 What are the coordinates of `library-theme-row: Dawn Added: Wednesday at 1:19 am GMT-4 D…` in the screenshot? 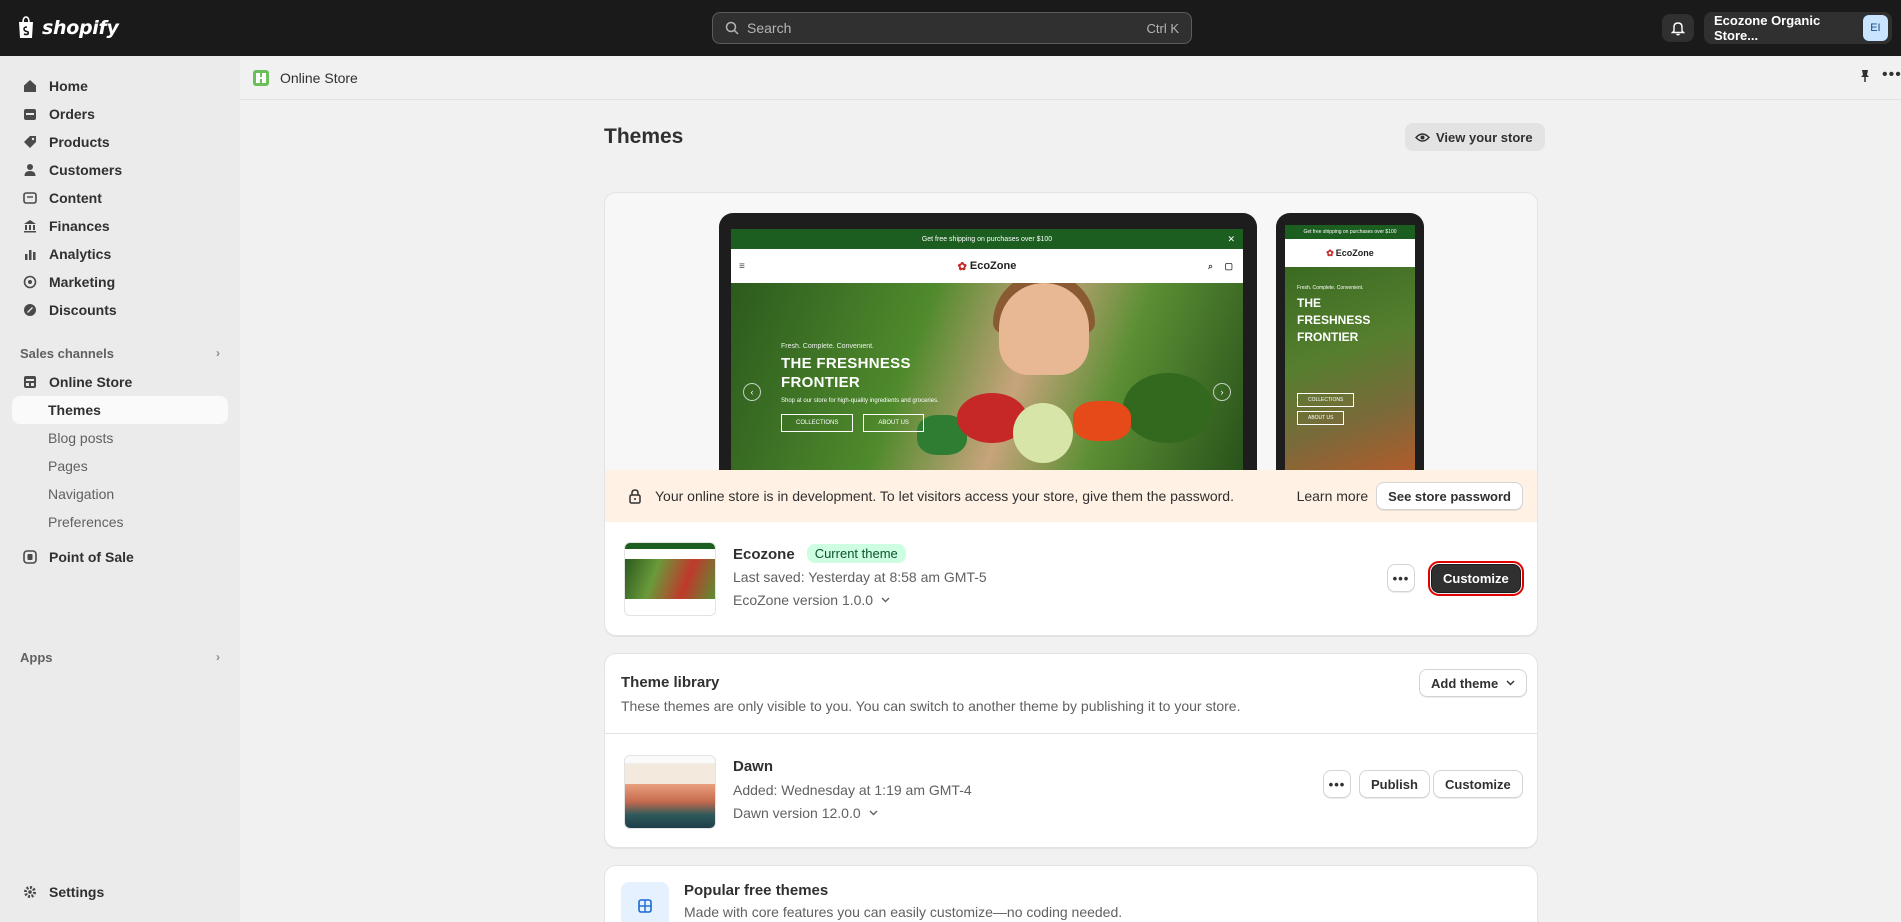 It's located at (1071, 790).